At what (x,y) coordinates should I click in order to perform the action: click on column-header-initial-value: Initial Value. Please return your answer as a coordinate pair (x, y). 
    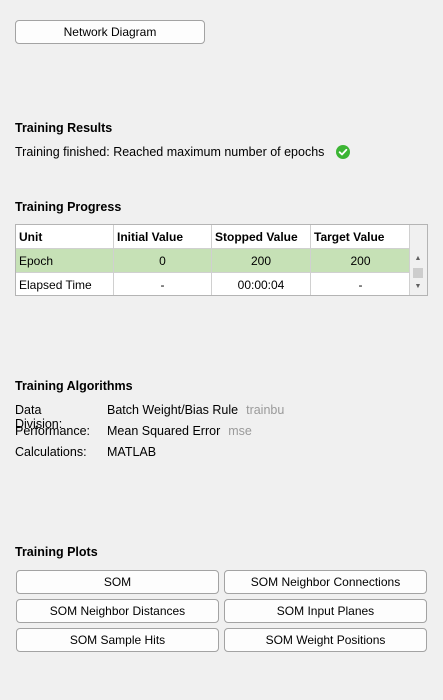
    Looking at the image, I should click on (163, 236).